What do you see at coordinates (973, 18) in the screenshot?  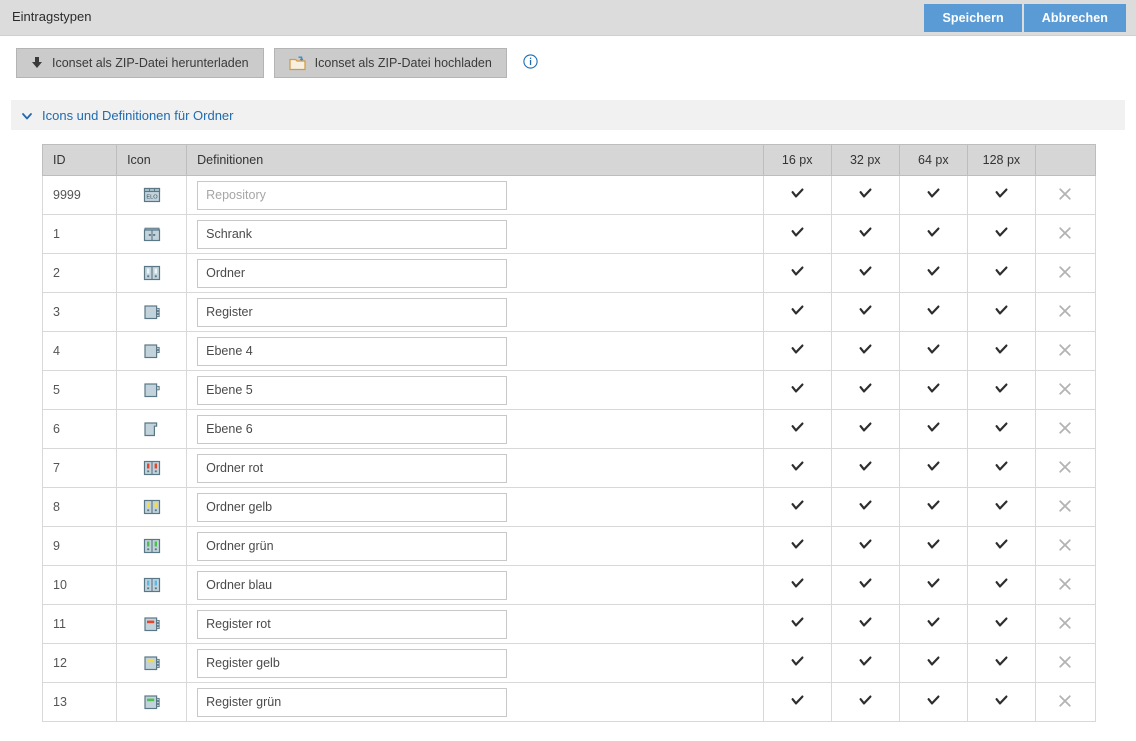 I see `save-button: Speichern` at bounding box center [973, 18].